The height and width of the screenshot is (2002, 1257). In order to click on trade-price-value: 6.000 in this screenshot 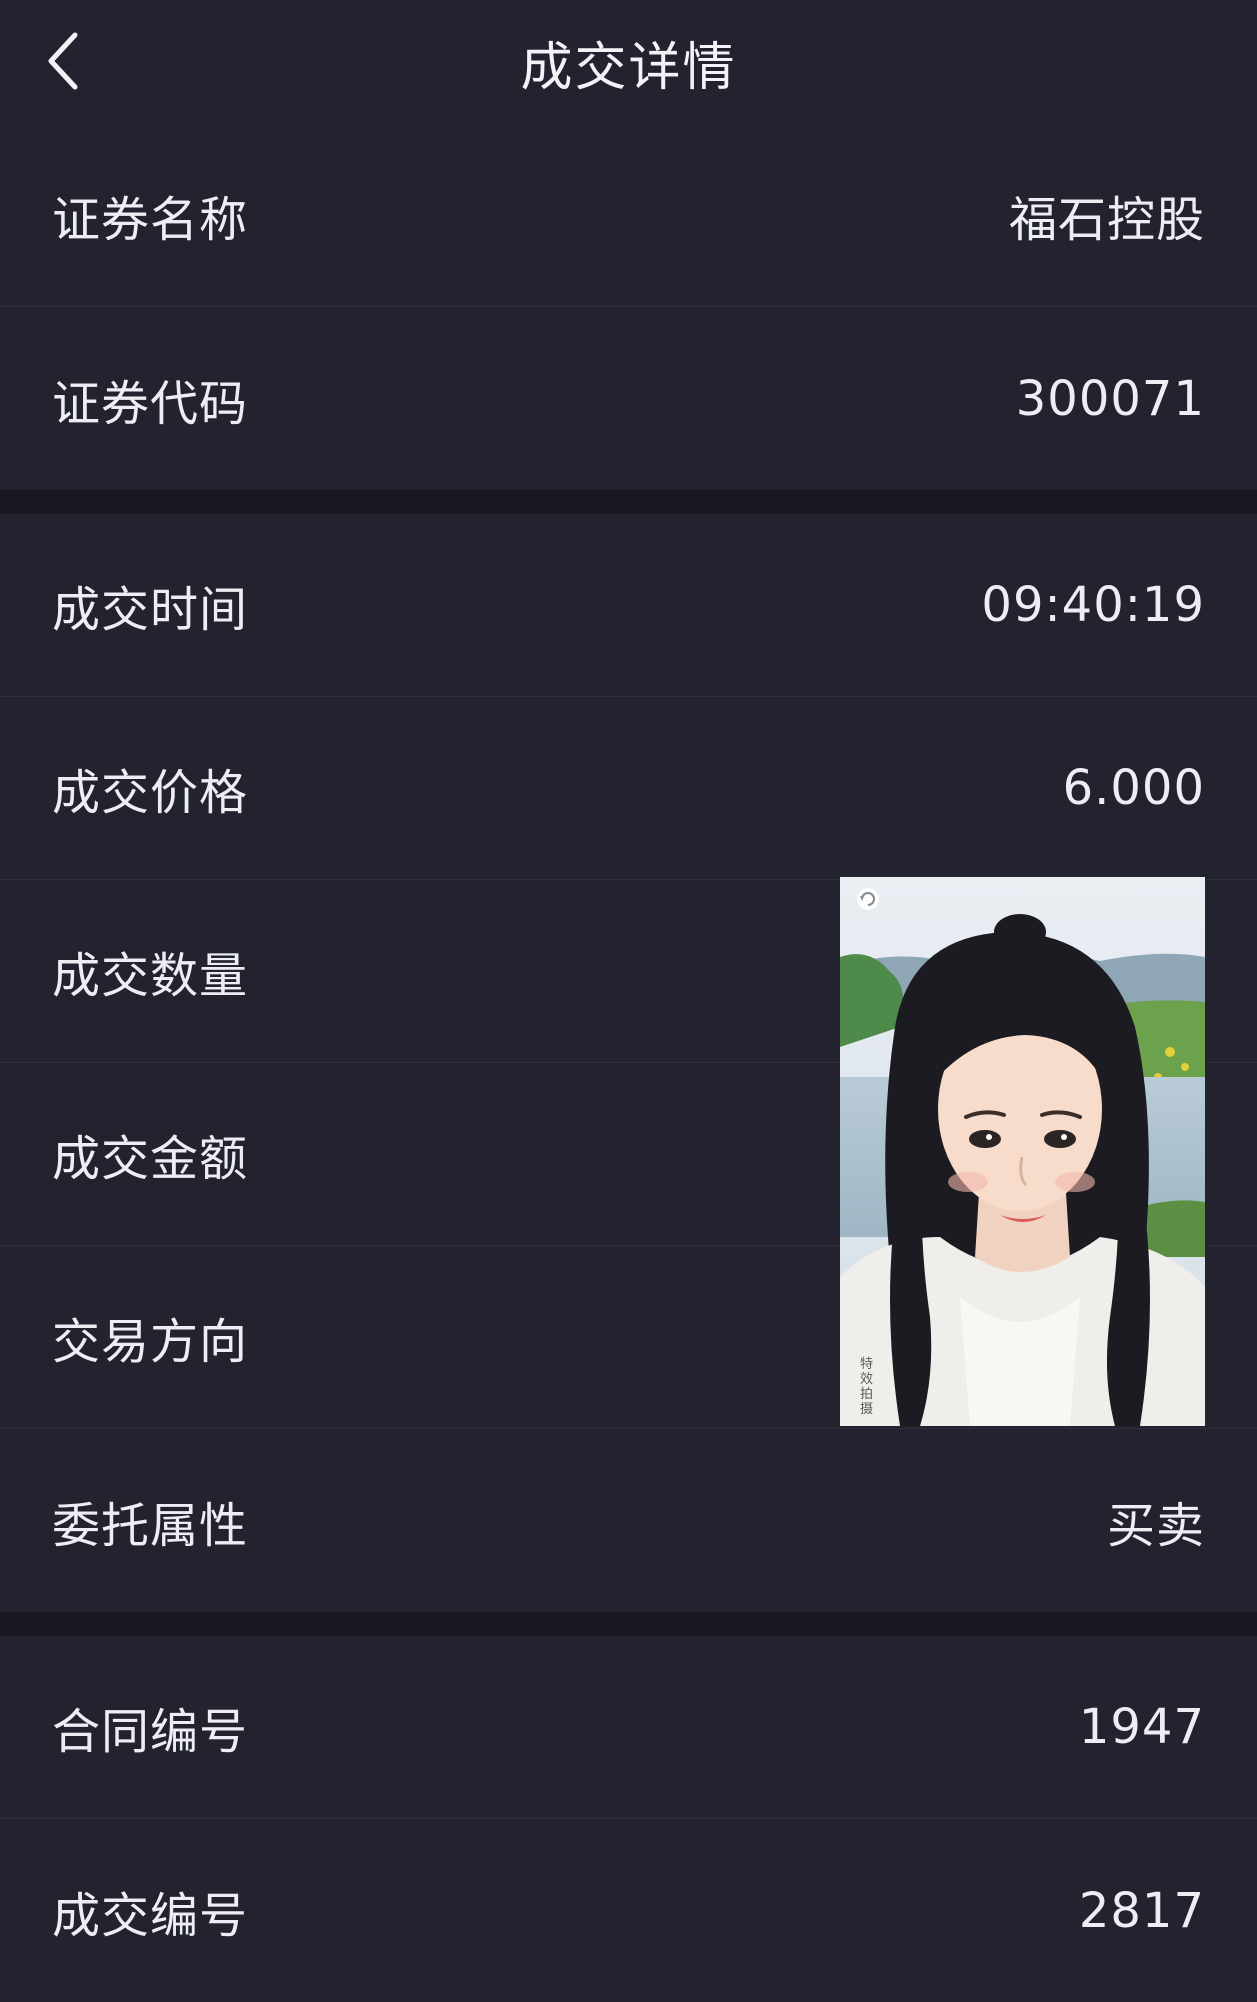, I will do `click(1133, 788)`.